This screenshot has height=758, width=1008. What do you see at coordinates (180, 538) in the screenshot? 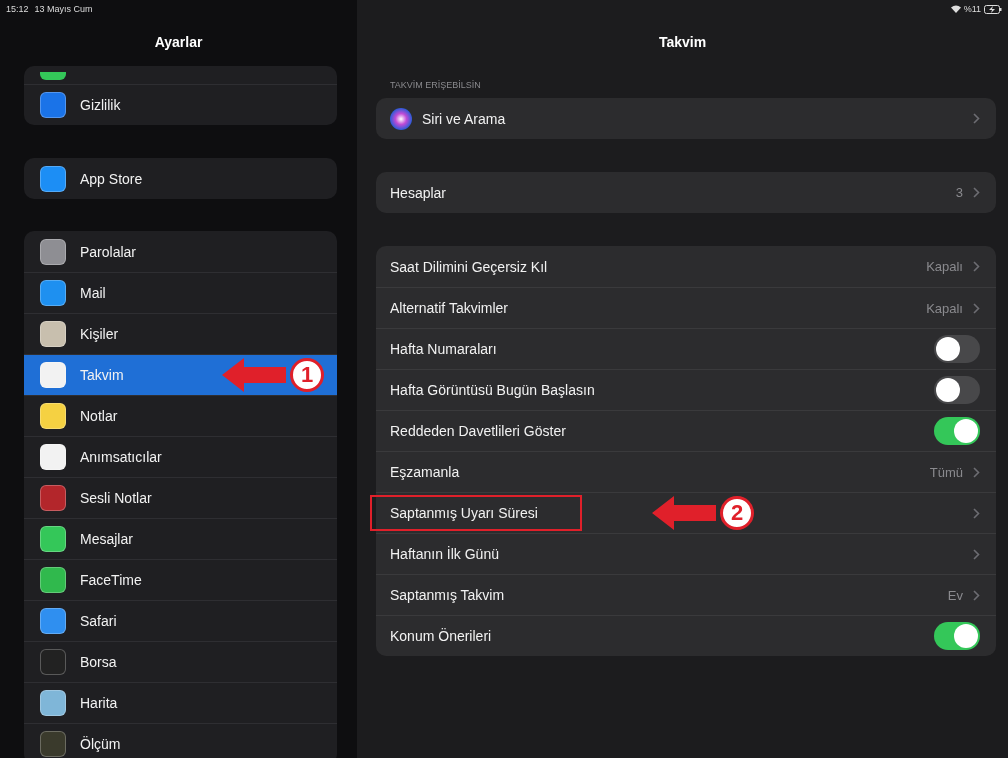
I see `sidebar-item: Mesajlar` at bounding box center [180, 538].